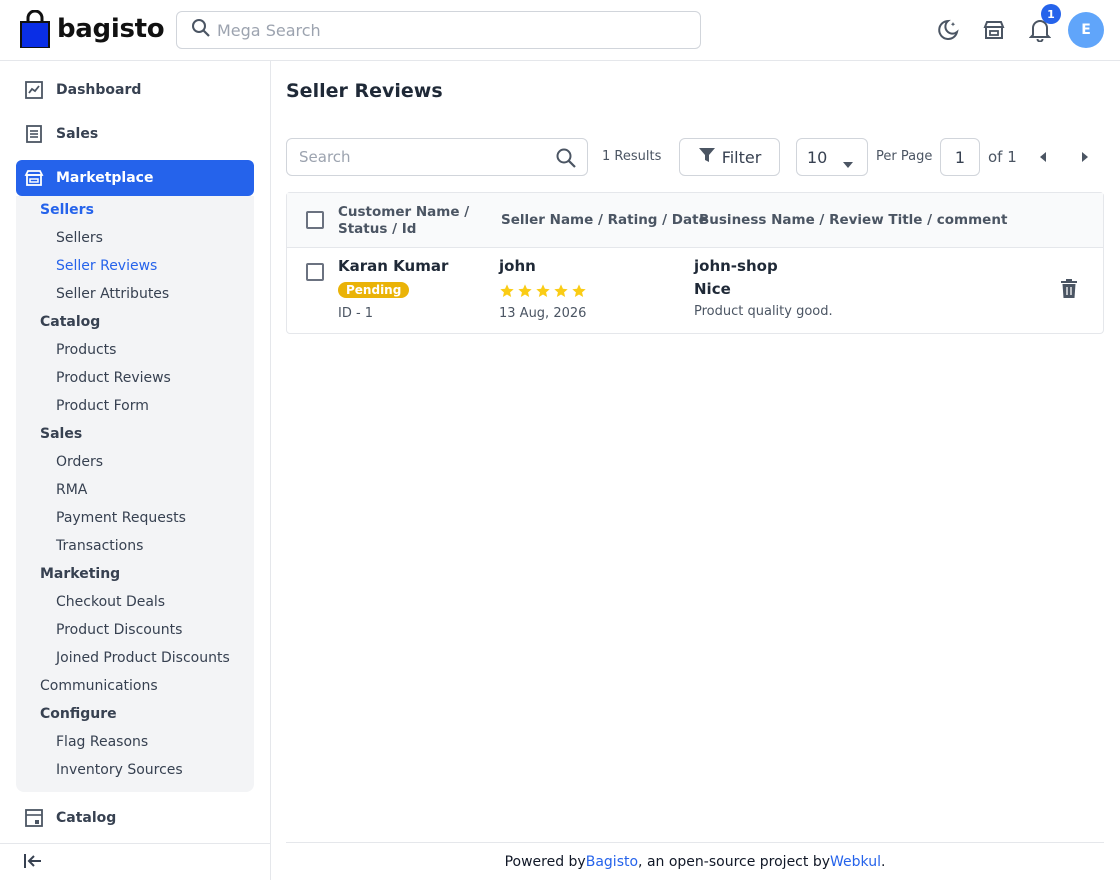 The height and width of the screenshot is (880, 1120). I want to click on per-page-value: 10, so click(817, 157).